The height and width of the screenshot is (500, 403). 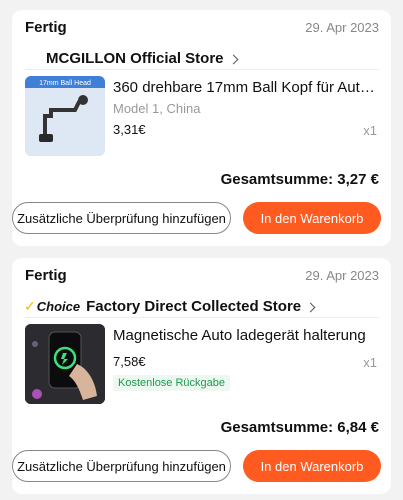 I want to click on phone-holder-image: 17mm Ball Head, so click(x=65, y=116).